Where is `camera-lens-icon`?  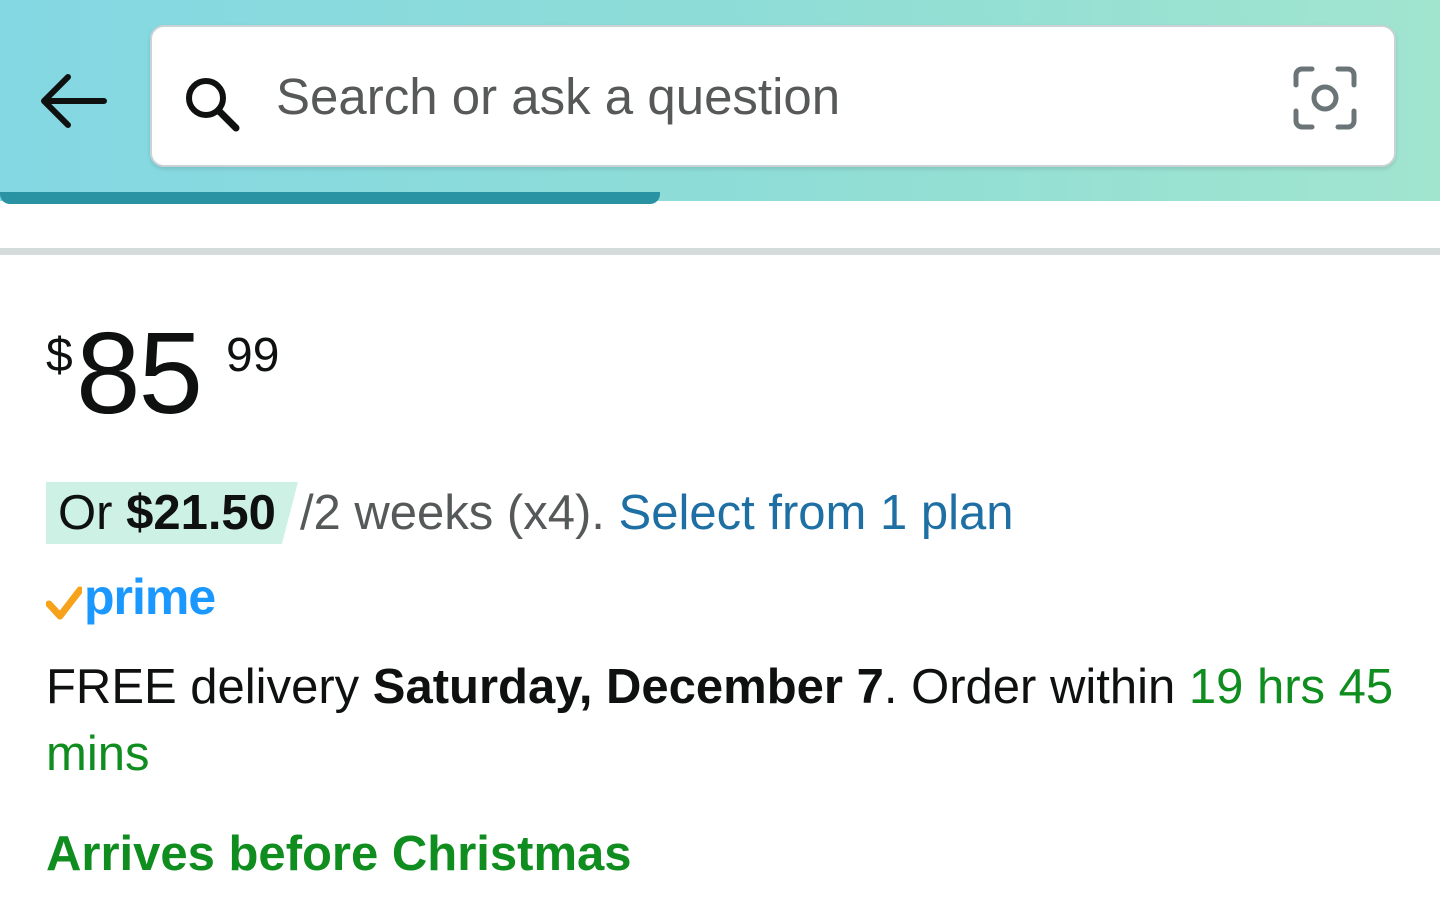
camera-lens-icon is located at coordinates (1325, 98).